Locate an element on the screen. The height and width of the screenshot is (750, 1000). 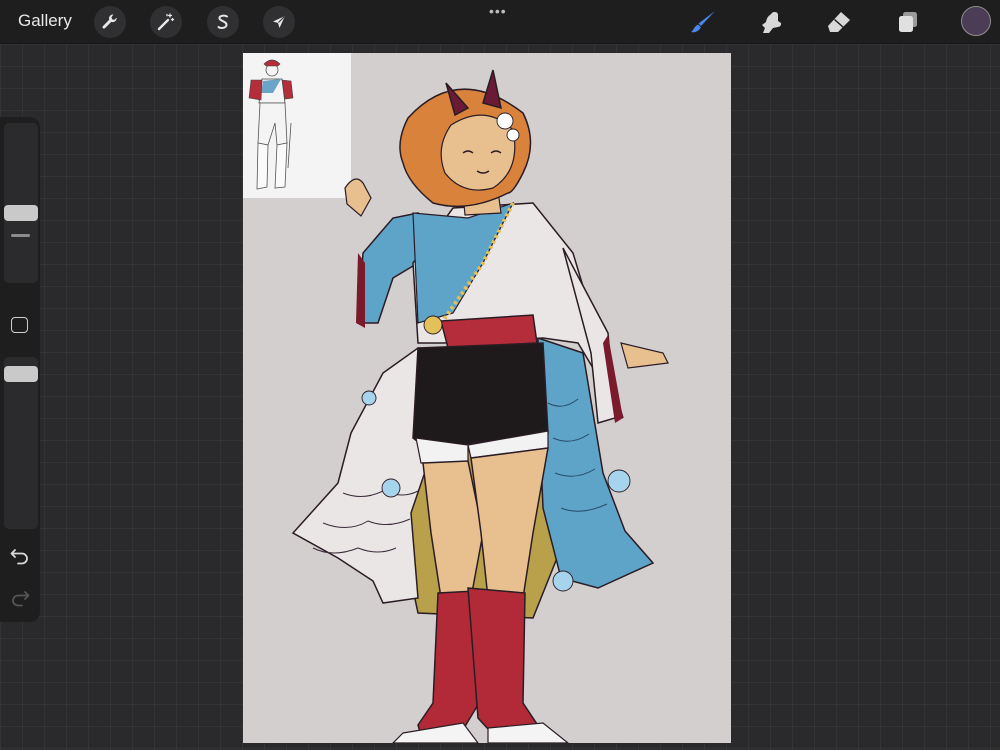
wrench-icon is located at coordinates (109, 21).